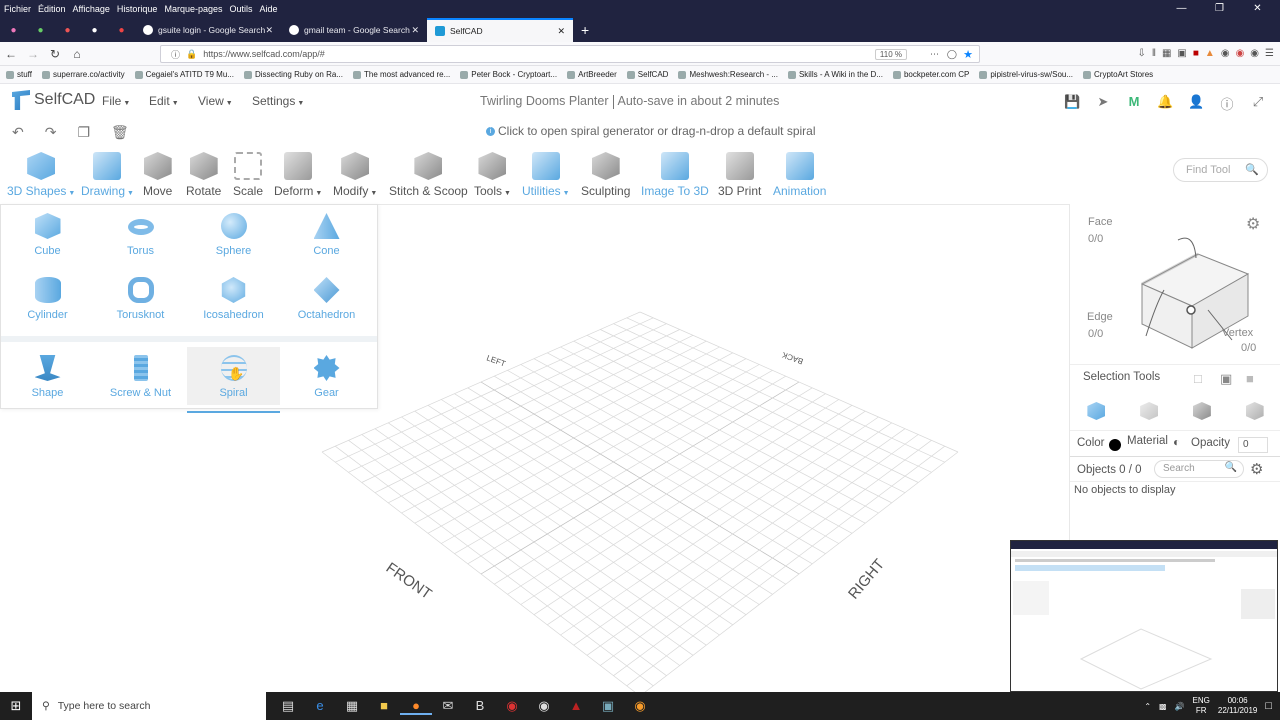 This screenshot has width=1280, height=720. What do you see at coordinates (576, 706) in the screenshot?
I see `game-app-icon: ▲` at bounding box center [576, 706].